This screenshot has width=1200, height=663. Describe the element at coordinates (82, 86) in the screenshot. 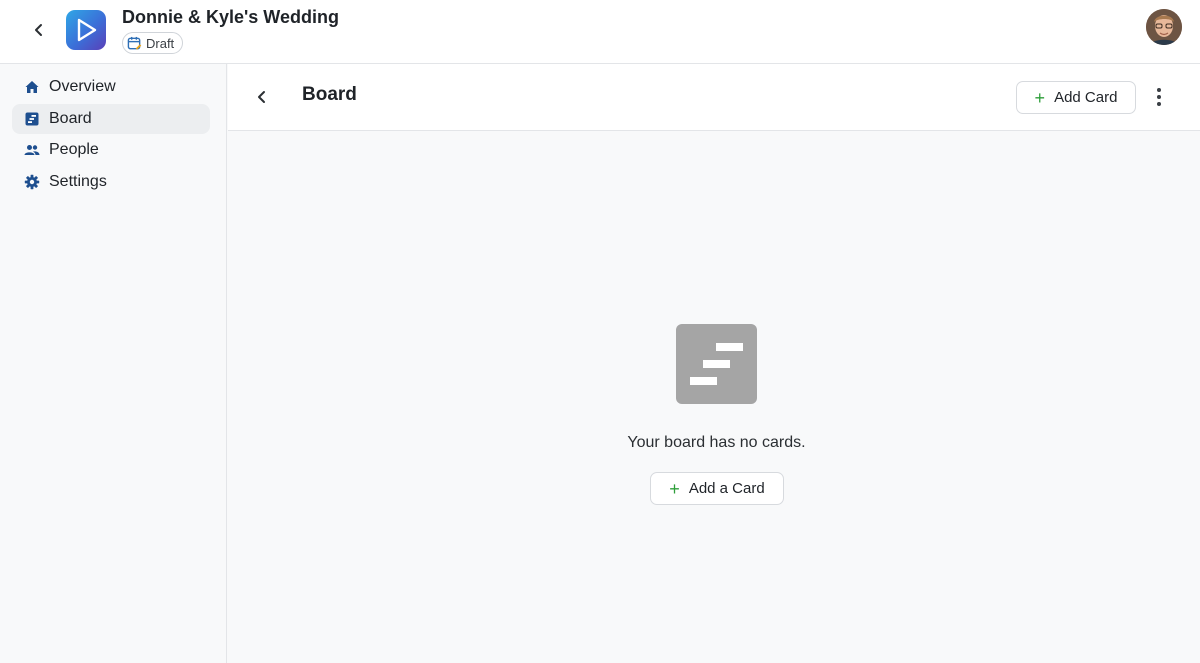

I see `sidebar-item-label: Overview` at that location.